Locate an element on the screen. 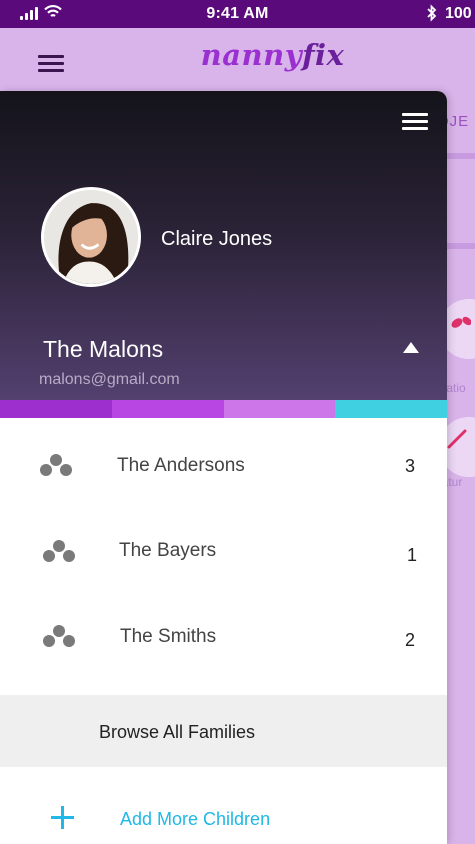 The width and height of the screenshot is (475, 844). status-bar: 9:41 AM 100 is located at coordinates (237, 14).